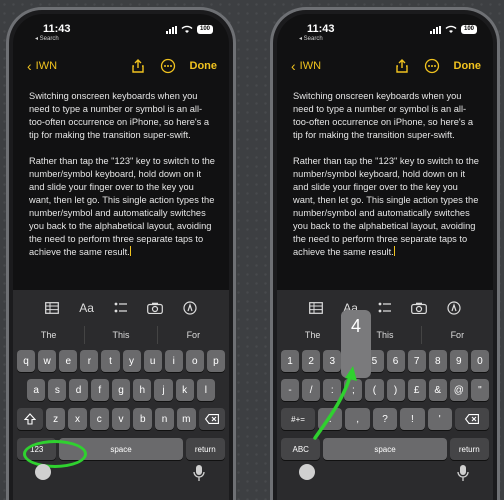  I want to click on key-t: t, so click(110, 361).